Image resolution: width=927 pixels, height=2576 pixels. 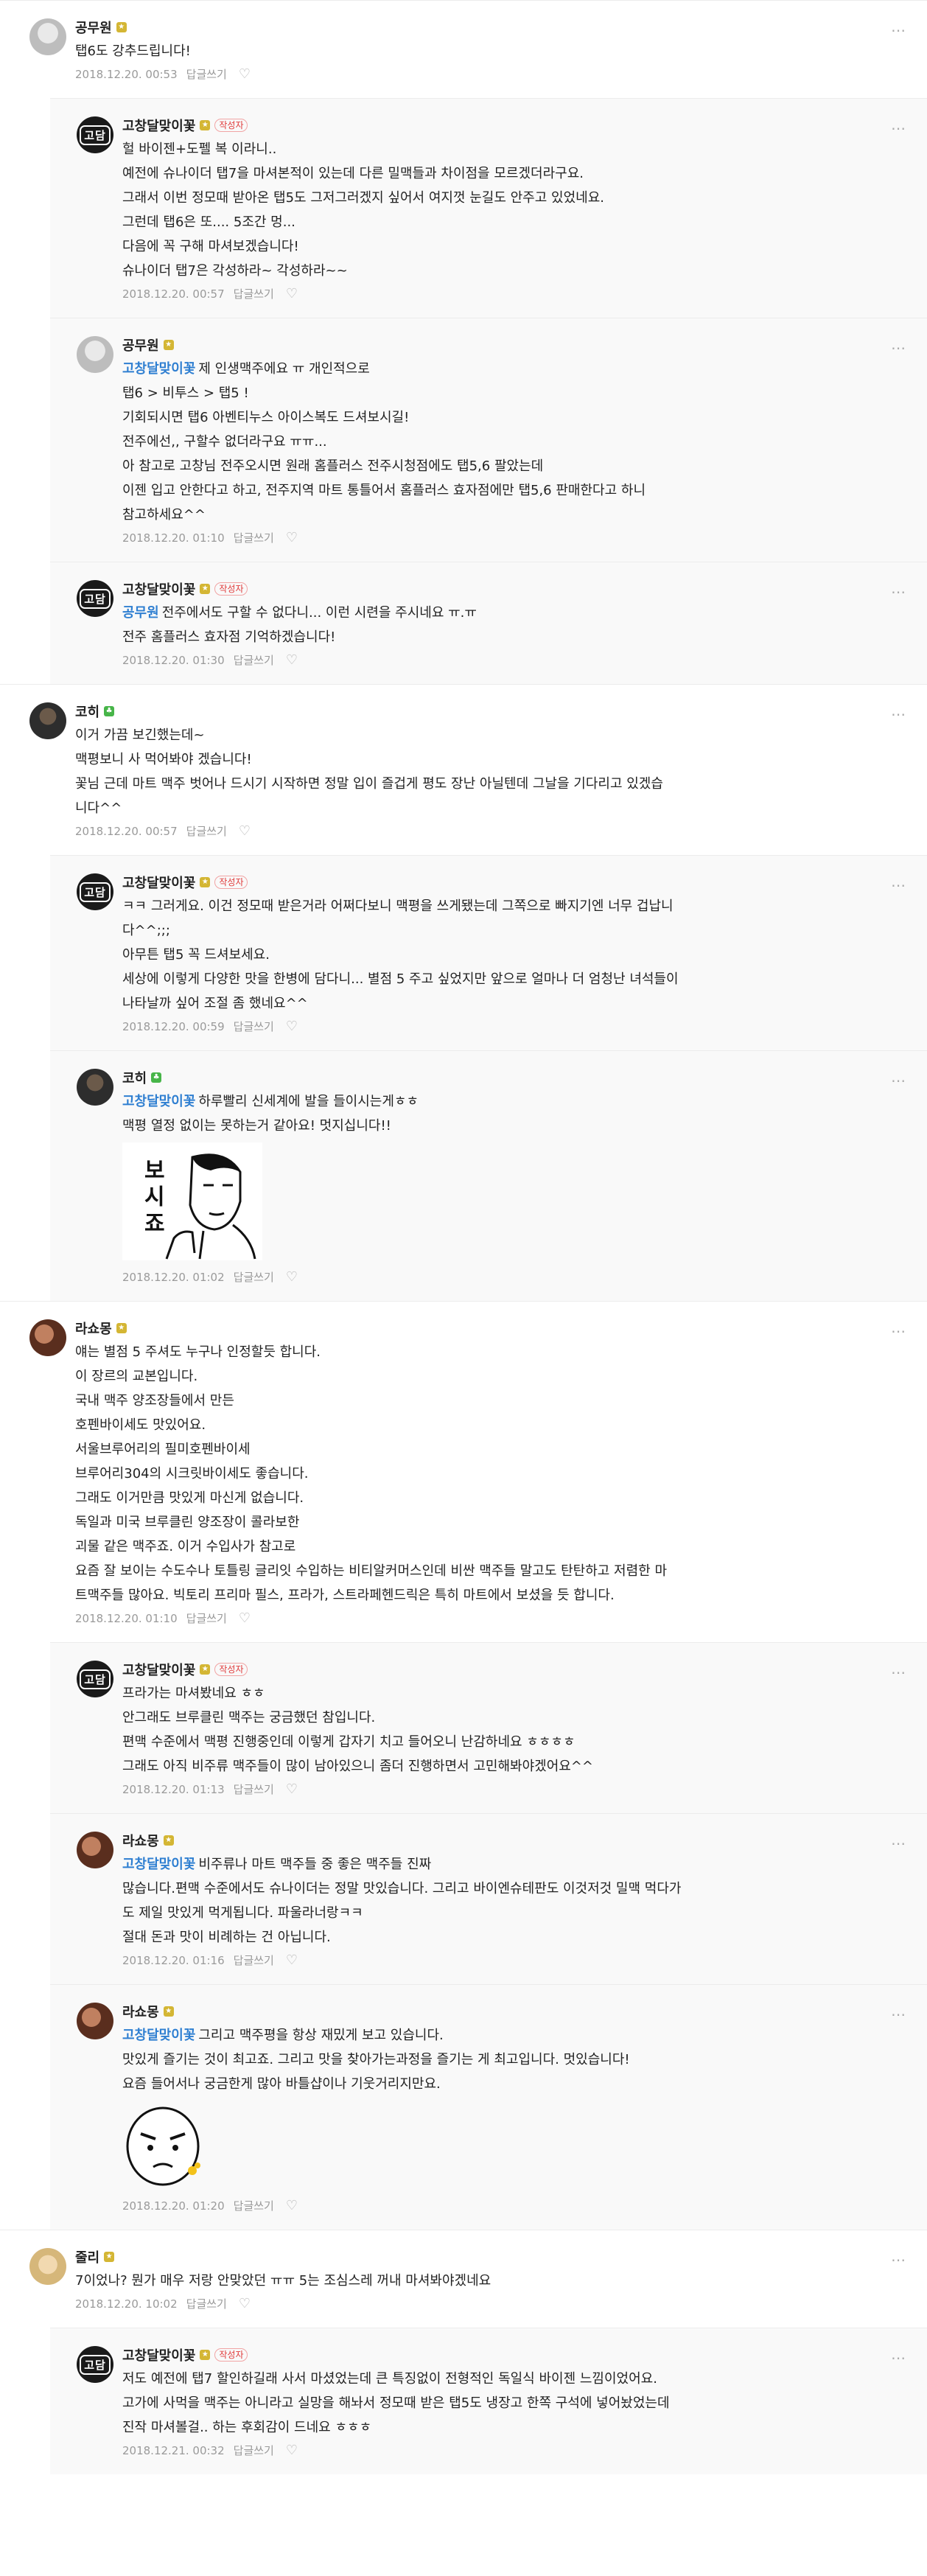 What do you see at coordinates (140, 613) in the screenshot?
I see `mention-link: 공무원` at bounding box center [140, 613].